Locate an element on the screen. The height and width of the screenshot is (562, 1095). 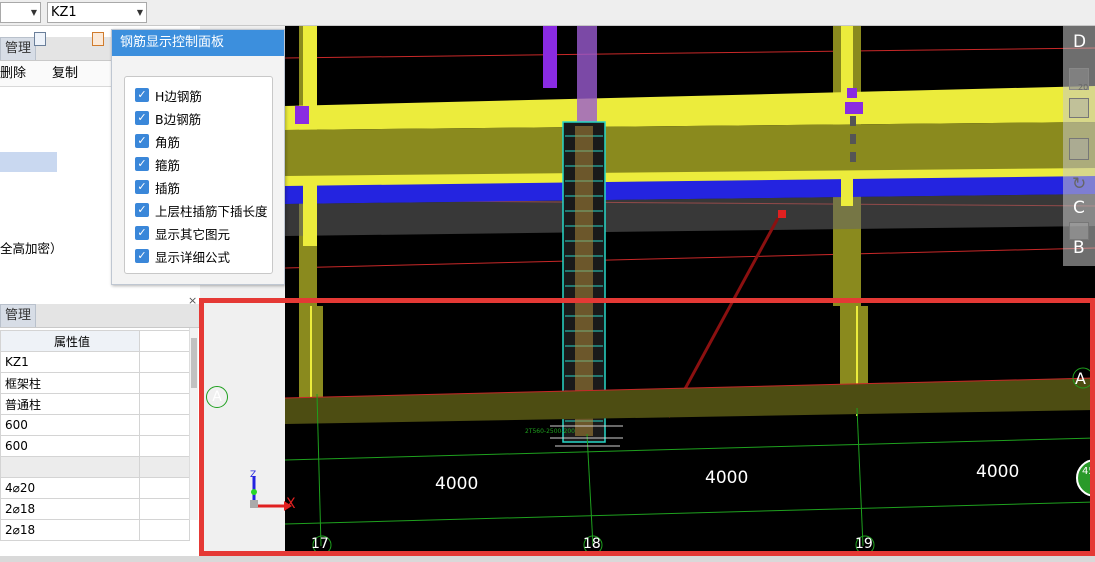
option-label: 箍筋 is located at coordinates (168, 165).